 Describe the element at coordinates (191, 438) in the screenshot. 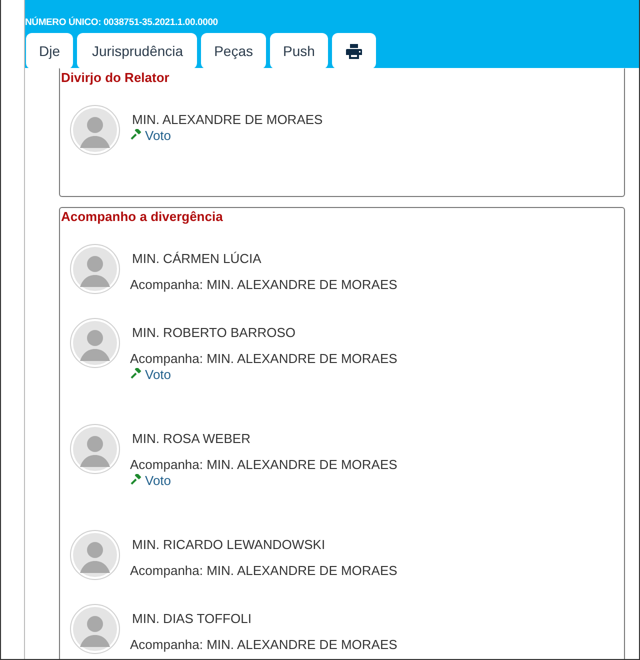

I see `minister-name: MIN. ROSA WEBER` at that location.